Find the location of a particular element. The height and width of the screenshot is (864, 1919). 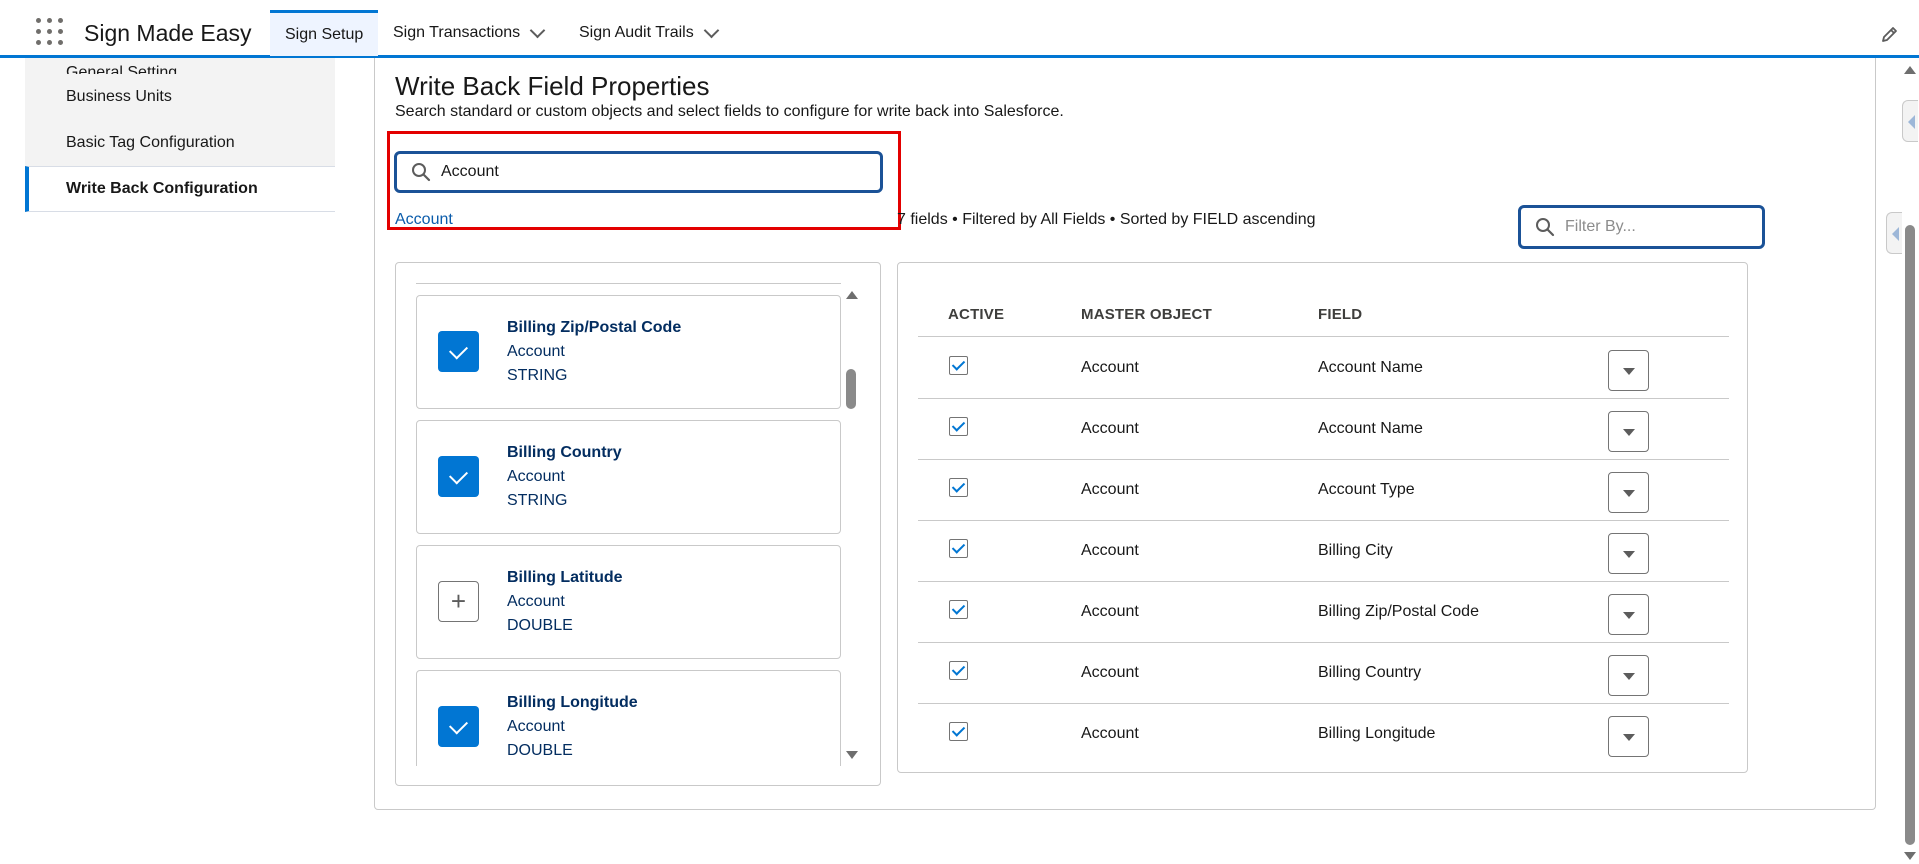

tab-label: Sign Setup is located at coordinates (324, 34).